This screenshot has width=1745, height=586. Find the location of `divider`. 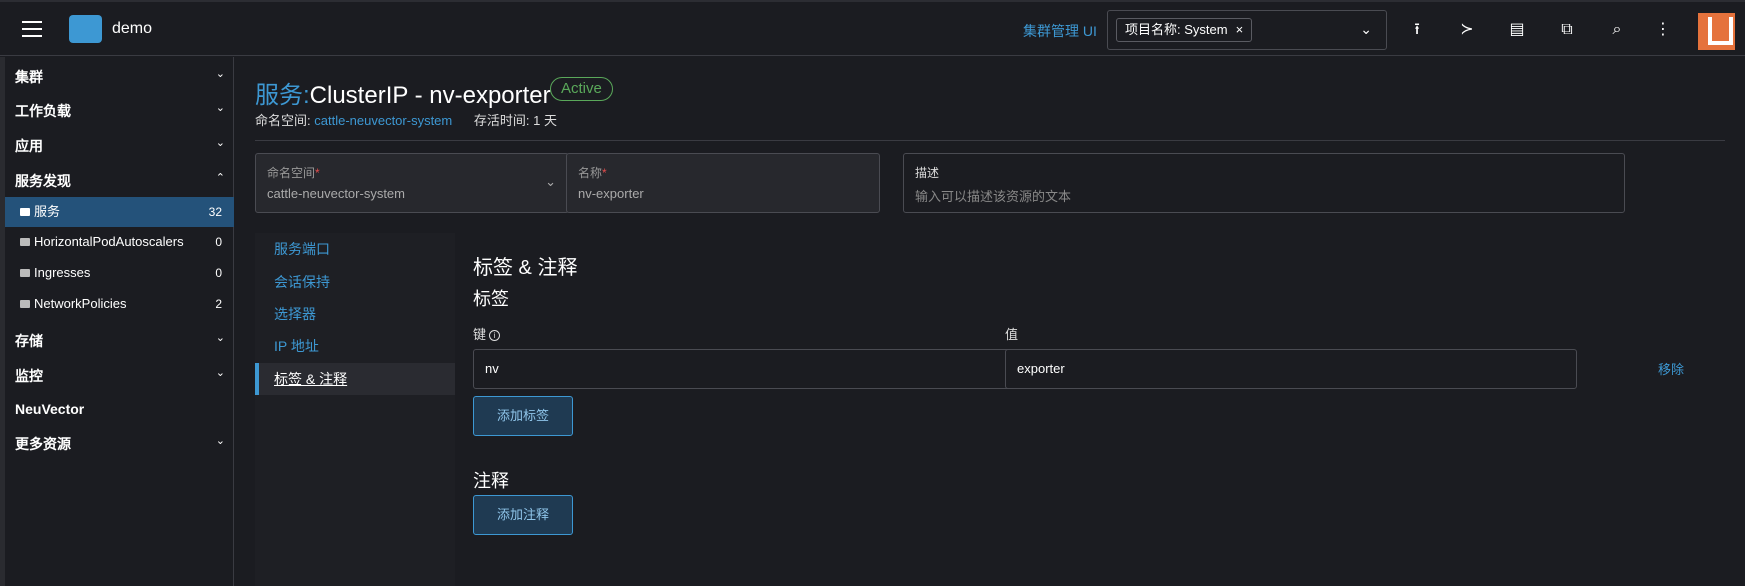

divider is located at coordinates (990, 140).